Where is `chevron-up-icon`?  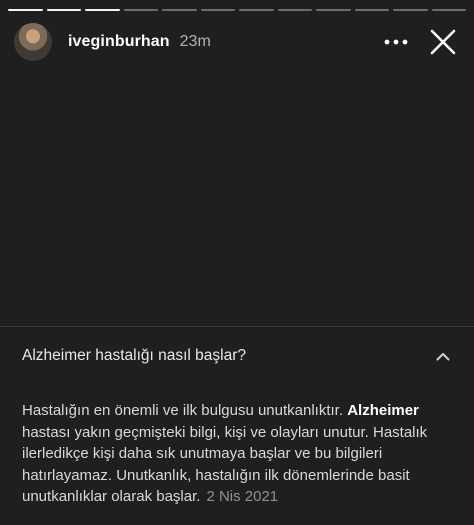
chevron-up-icon is located at coordinates (443, 356).